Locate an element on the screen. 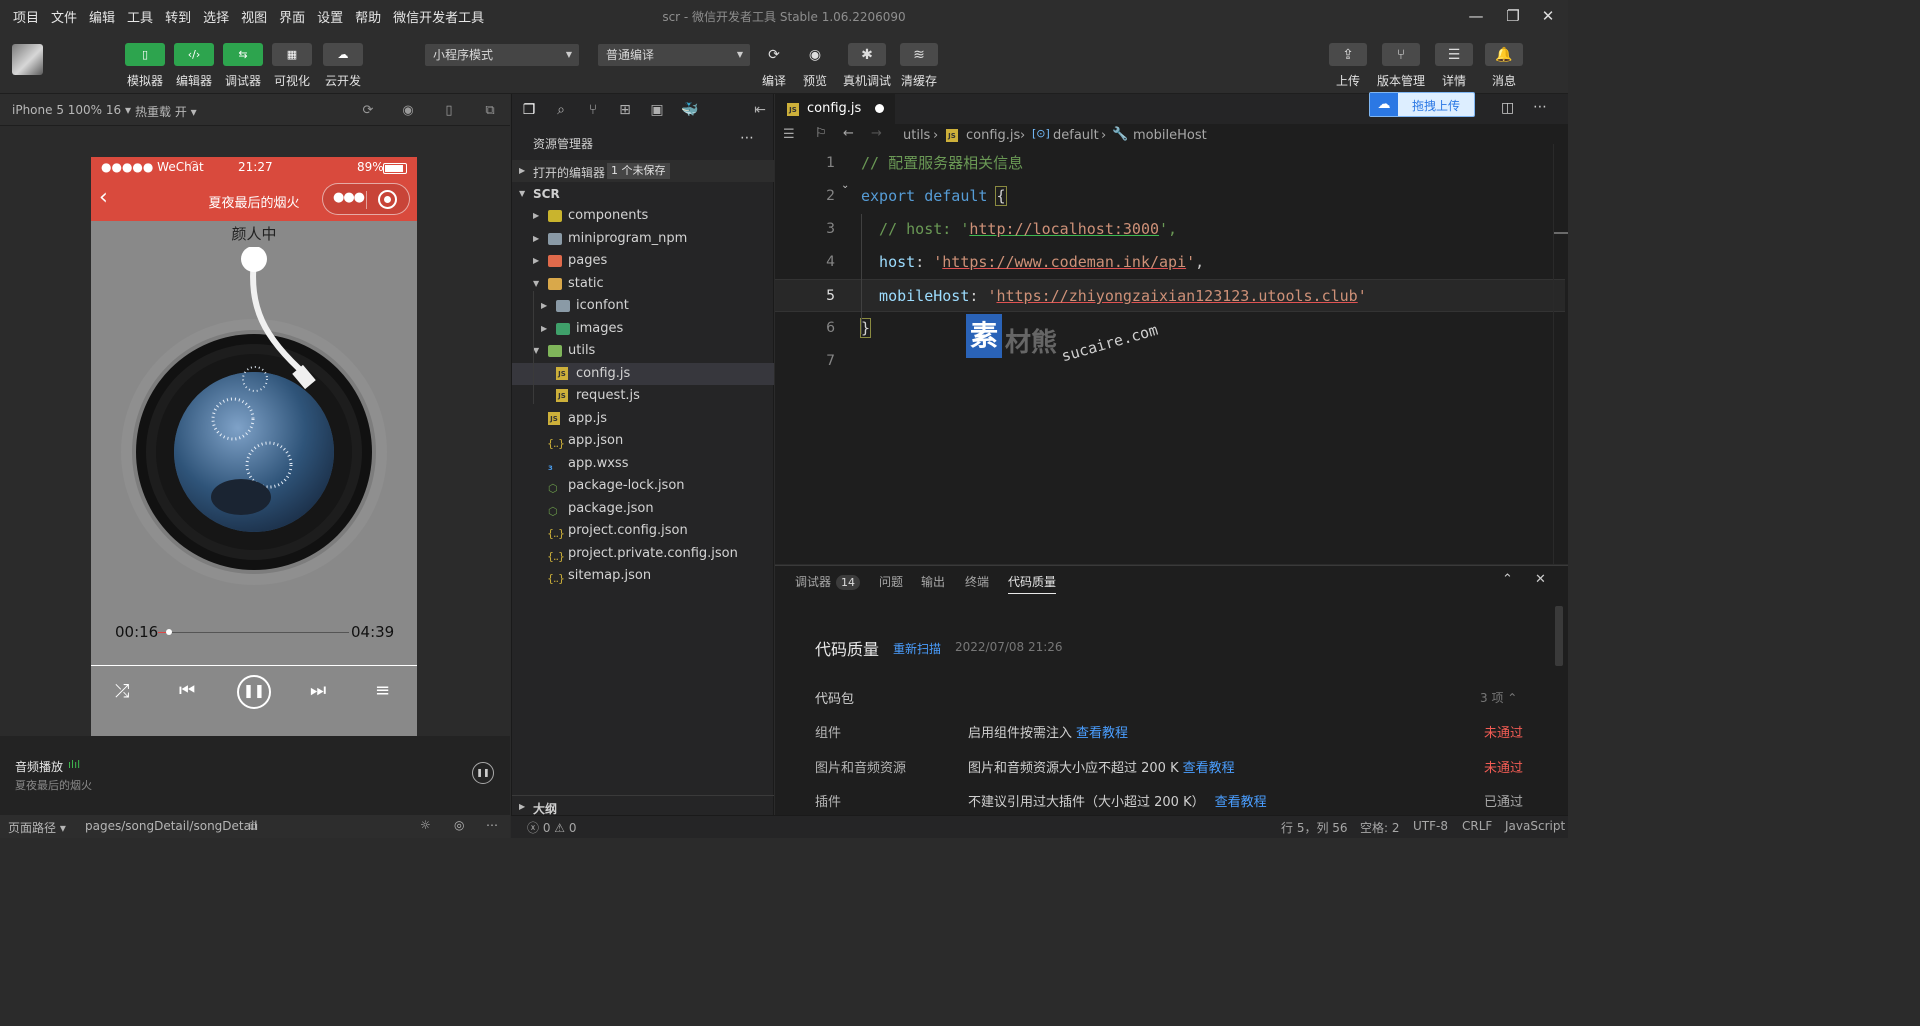  tree-item-utils: ▼ utils is located at coordinates (643, 351).